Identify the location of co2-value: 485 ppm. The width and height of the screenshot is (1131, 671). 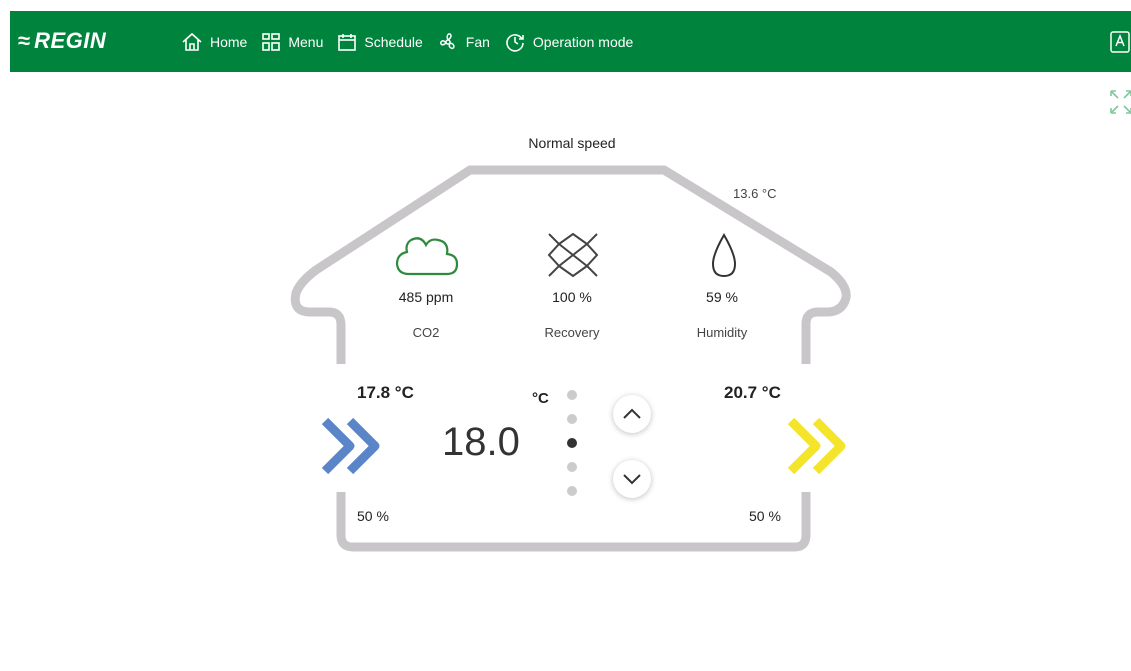
(426, 297).